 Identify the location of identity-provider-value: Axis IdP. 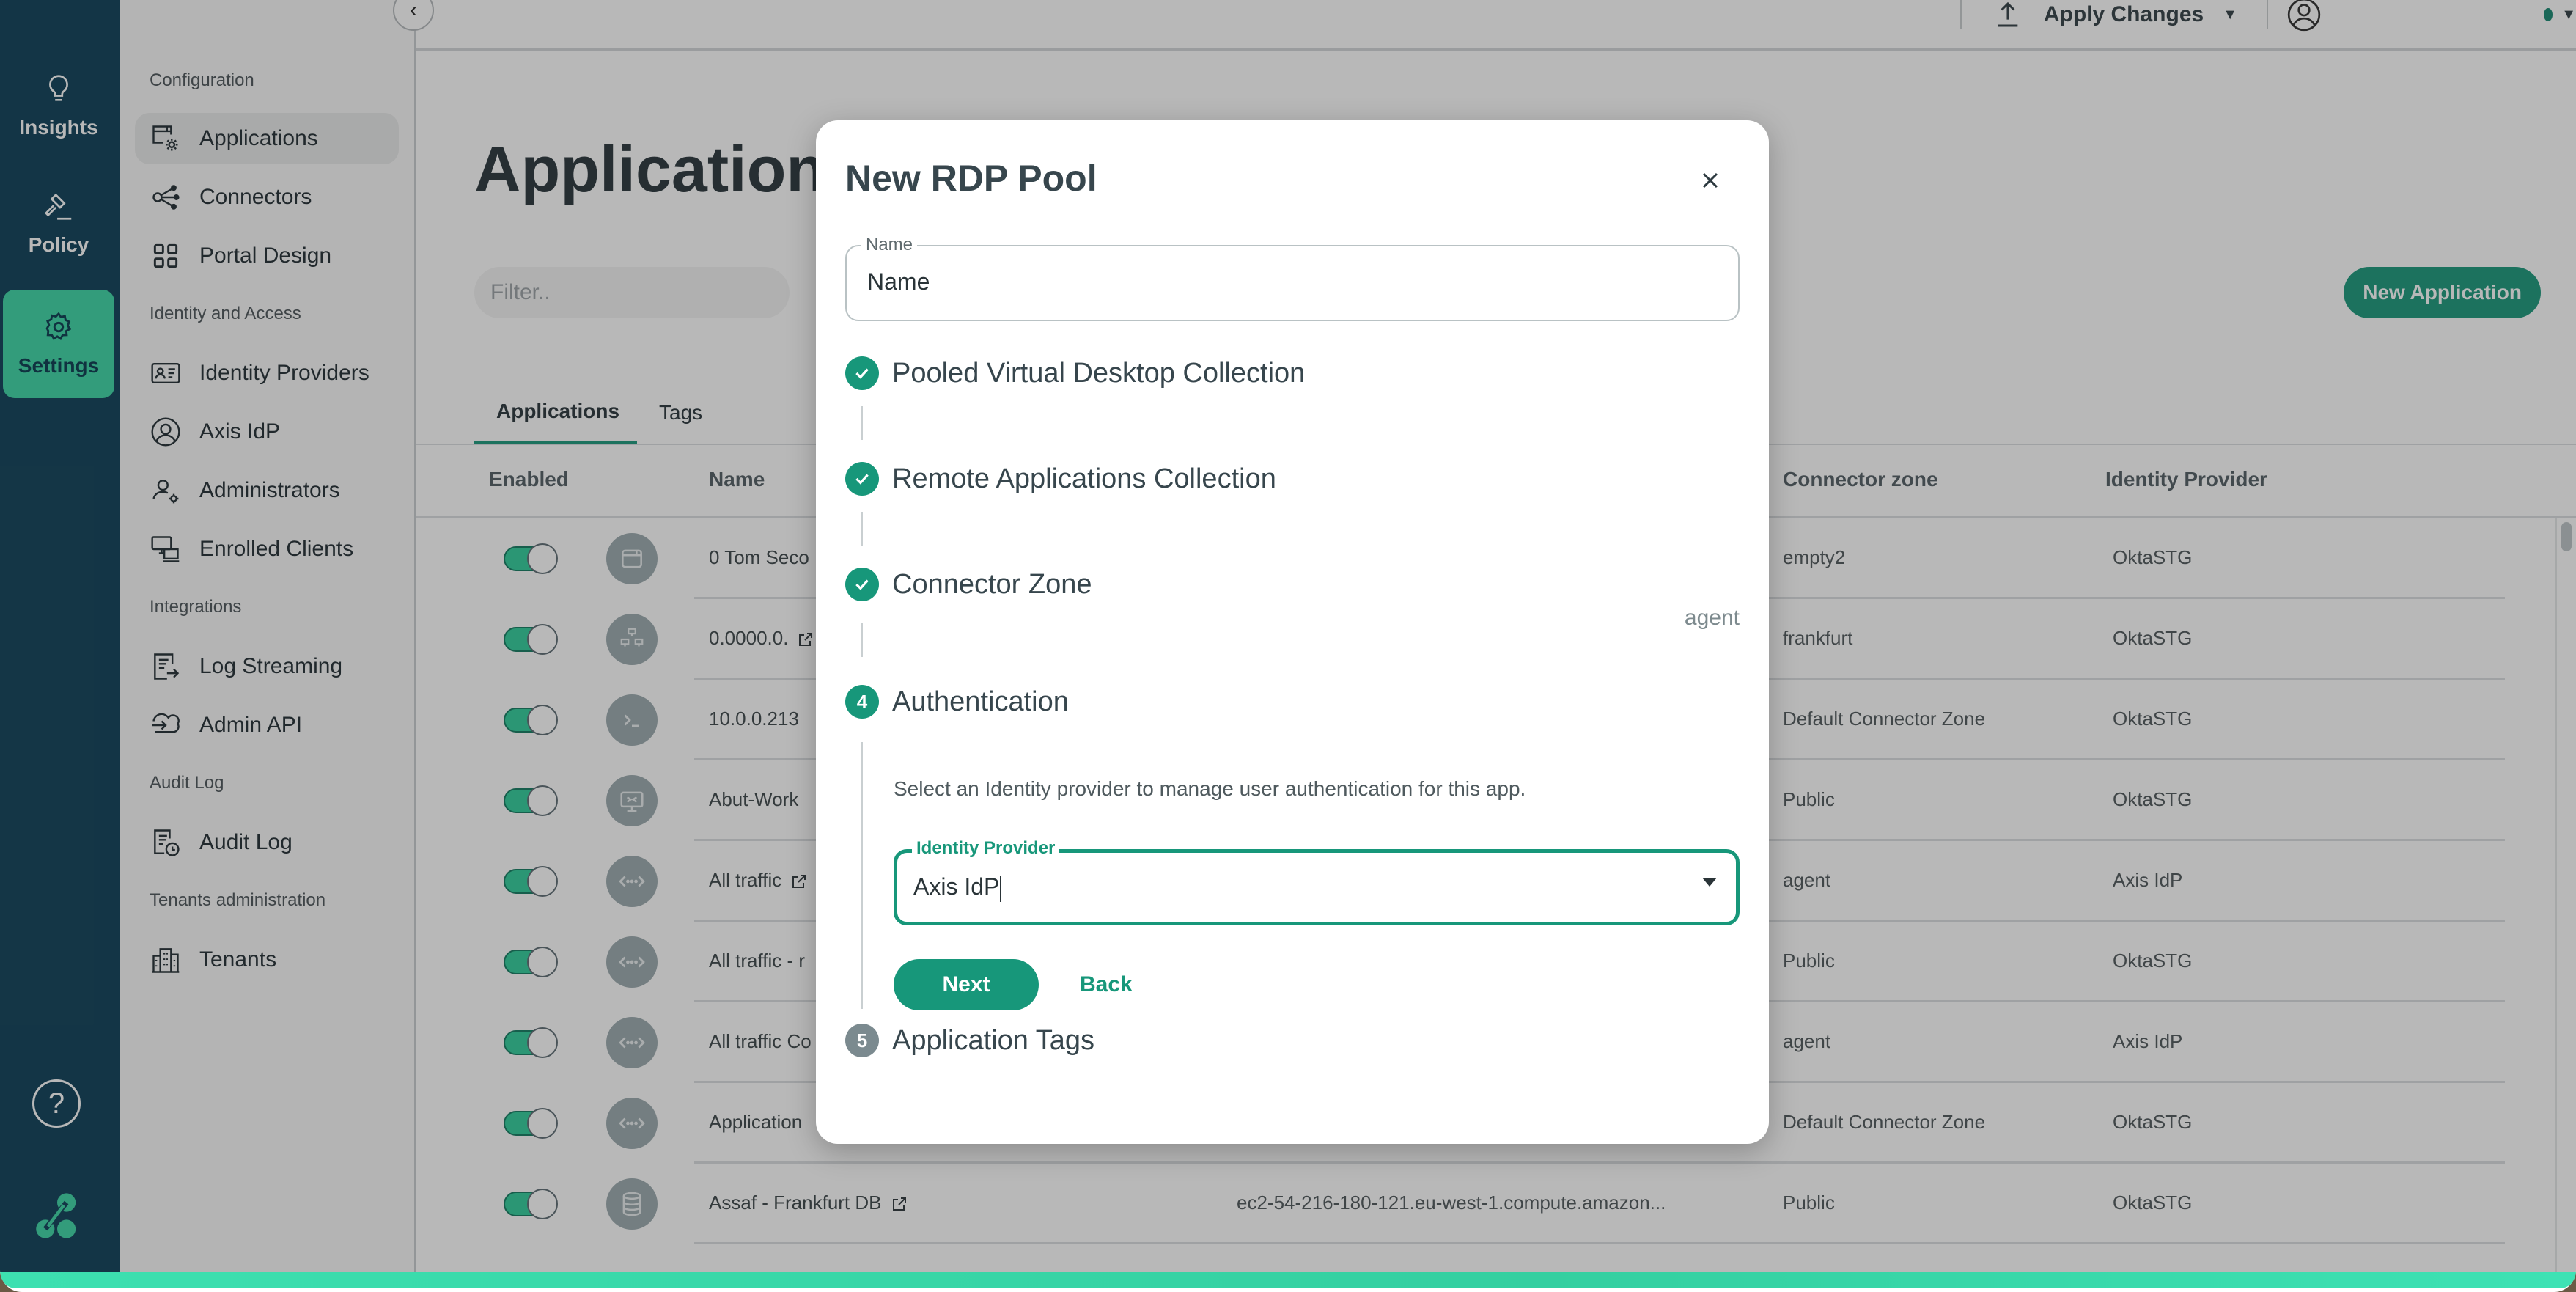
(957, 887).